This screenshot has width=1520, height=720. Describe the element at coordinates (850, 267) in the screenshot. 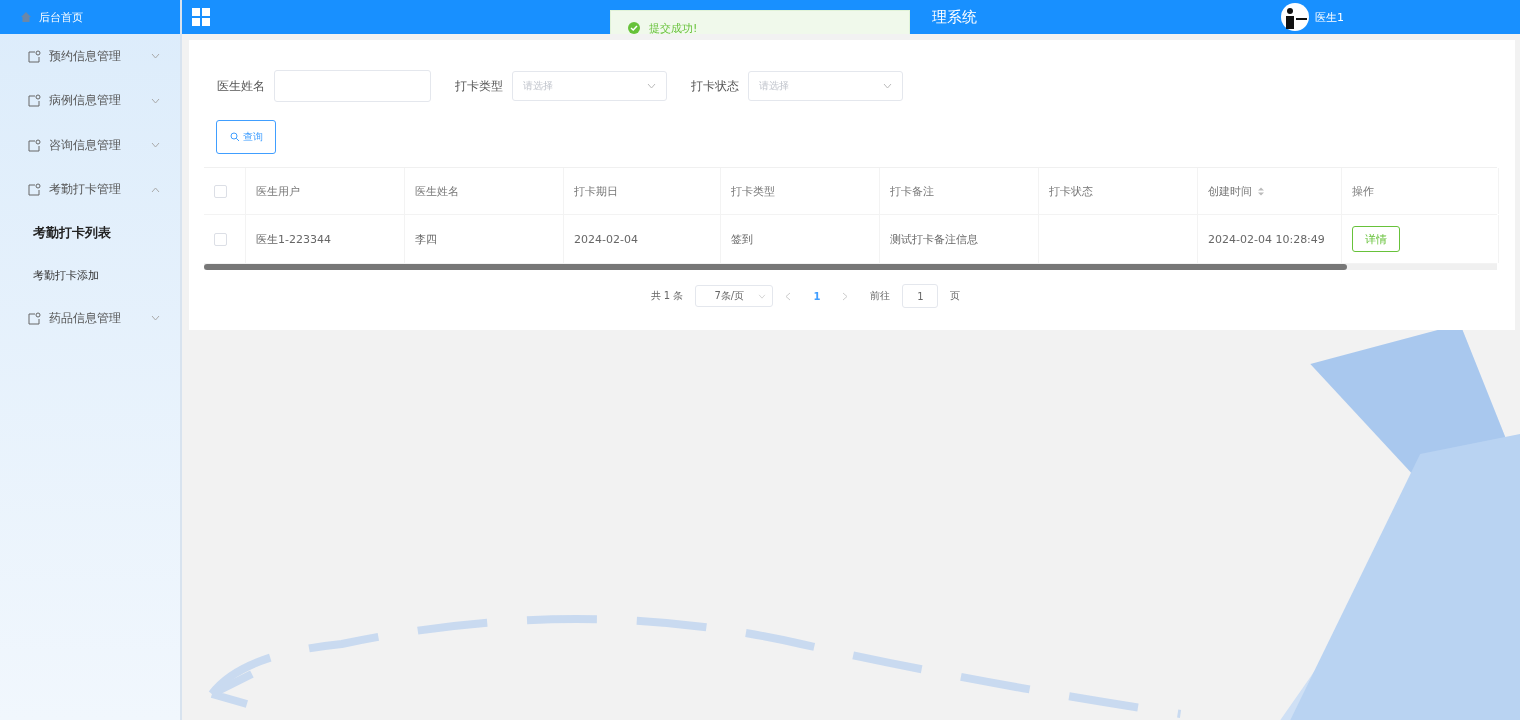

I see `scrollbar` at that location.